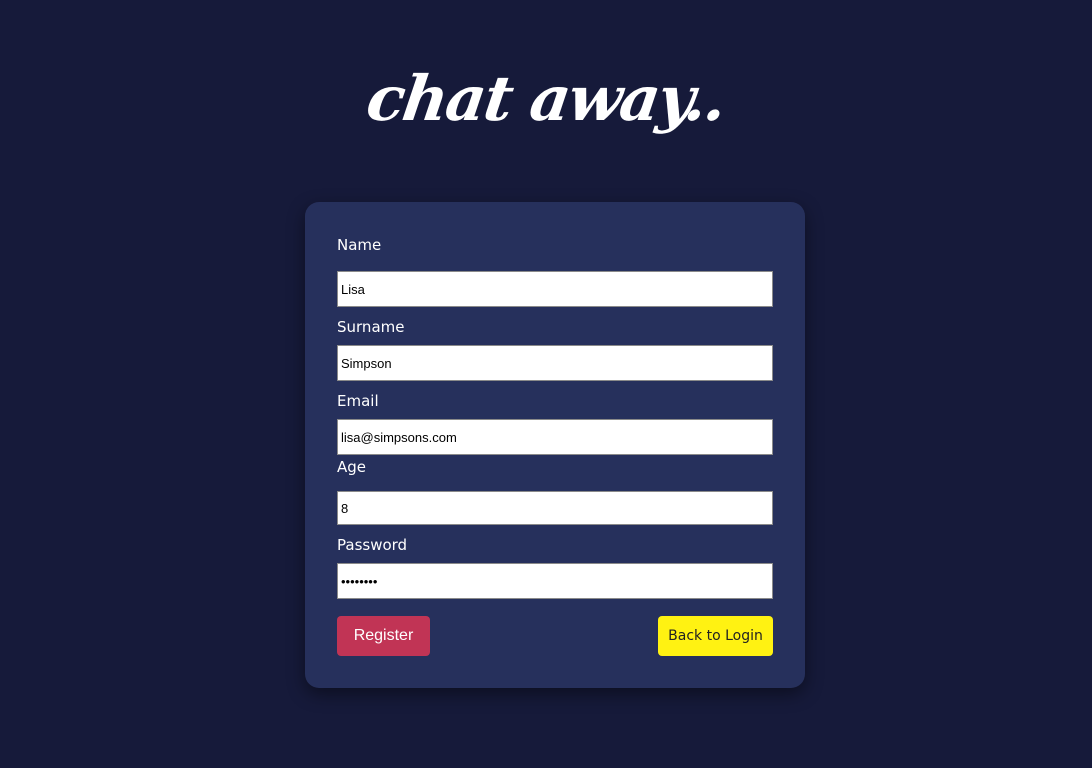  What do you see at coordinates (358, 401) in the screenshot?
I see `email-label: Email` at bounding box center [358, 401].